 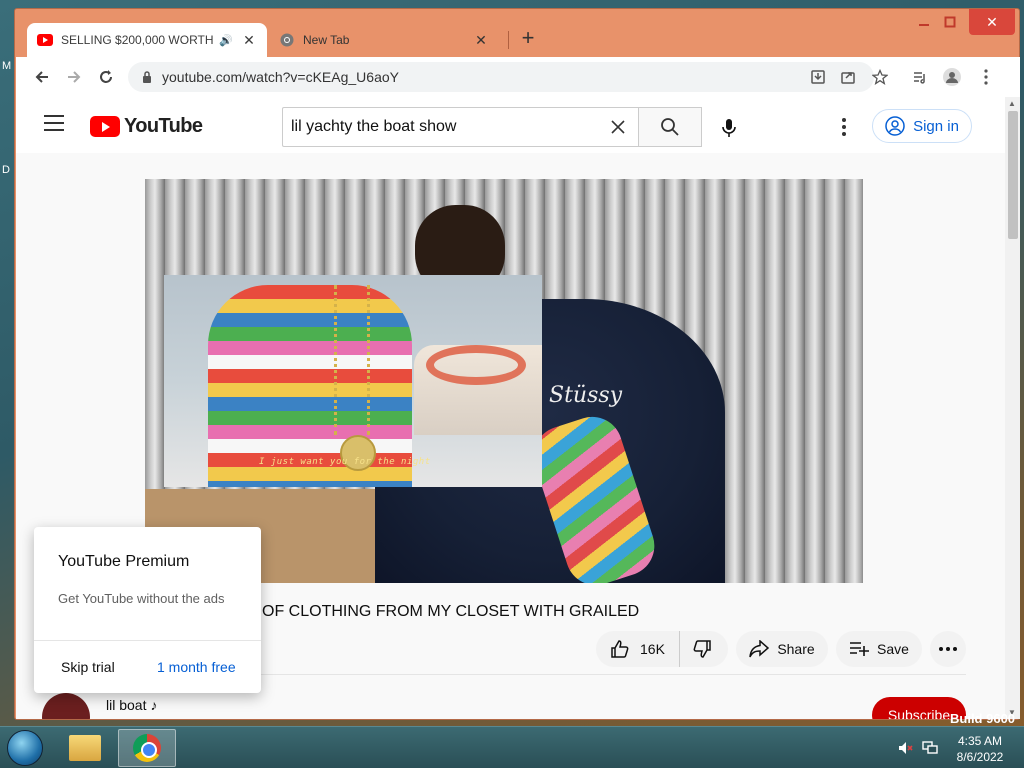 What do you see at coordinates (196, 667) in the screenshot?
I see `free-trial-button: 1 month free` at bounding box center [196, 667].